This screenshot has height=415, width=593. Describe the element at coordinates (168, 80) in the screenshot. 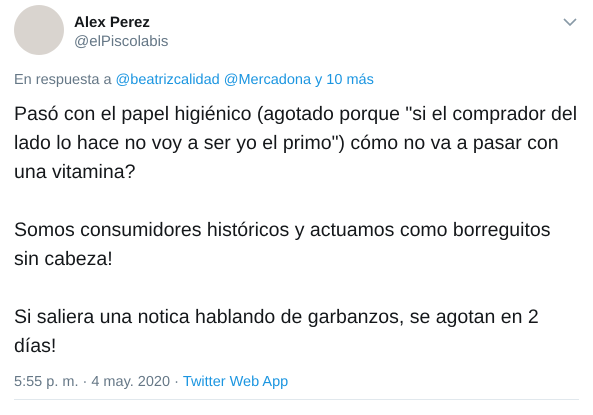

I see `mention-link: @beatrizcalidad` at that location.